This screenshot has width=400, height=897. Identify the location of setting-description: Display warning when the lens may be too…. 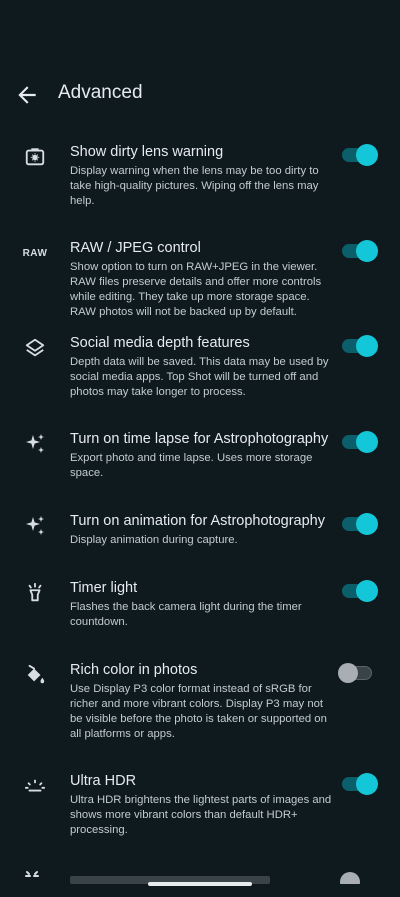
(194, 186).